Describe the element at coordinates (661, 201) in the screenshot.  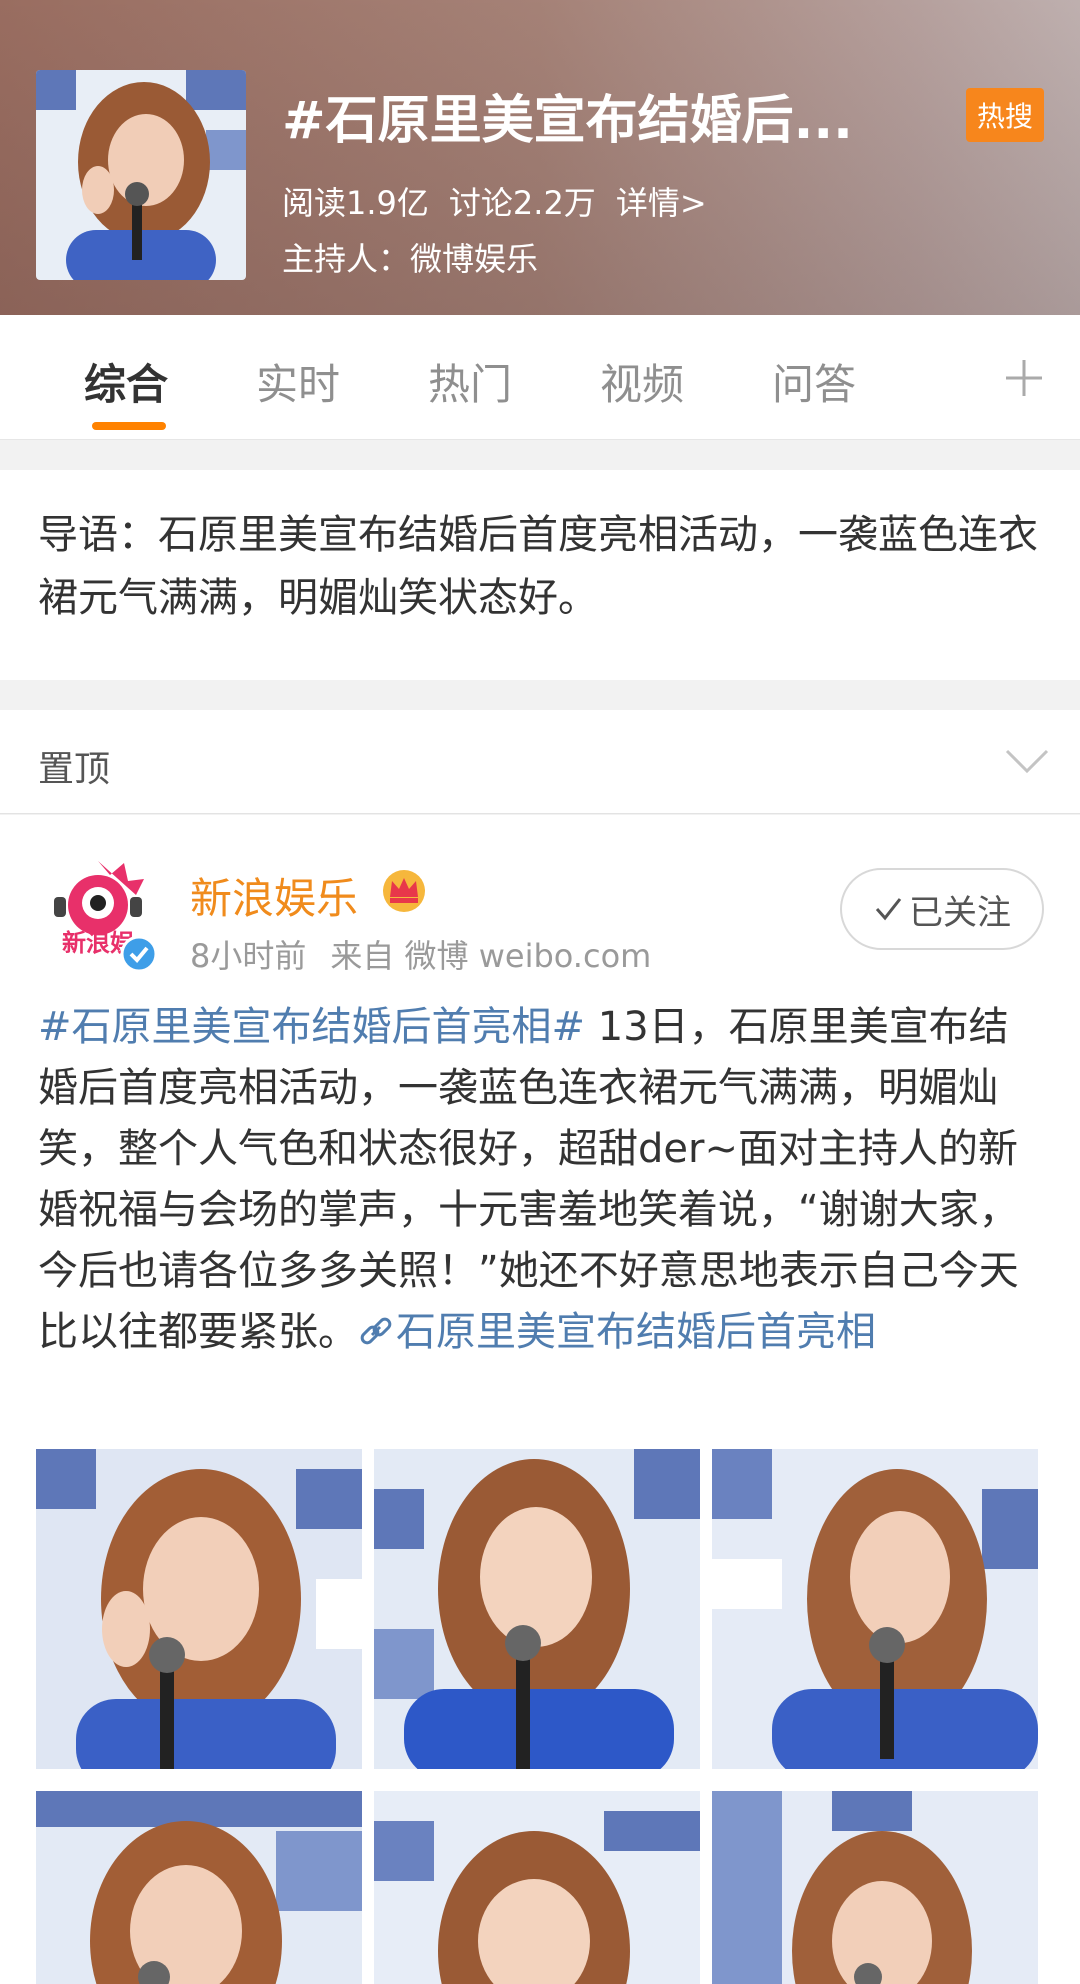
I see `details-link: 详情>` at that location.